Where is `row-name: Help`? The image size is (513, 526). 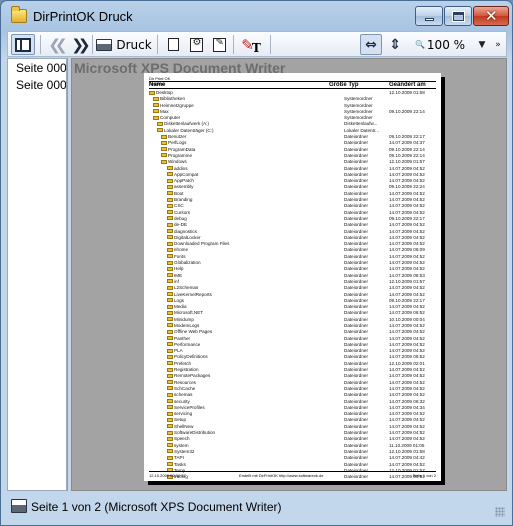 row-name: Help is located at coordinates (175, 268).